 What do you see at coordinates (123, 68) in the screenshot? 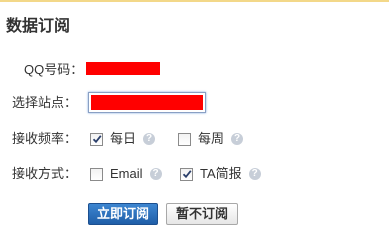
I see `qq-number-value-redacted` at bounding box center [123, 68].